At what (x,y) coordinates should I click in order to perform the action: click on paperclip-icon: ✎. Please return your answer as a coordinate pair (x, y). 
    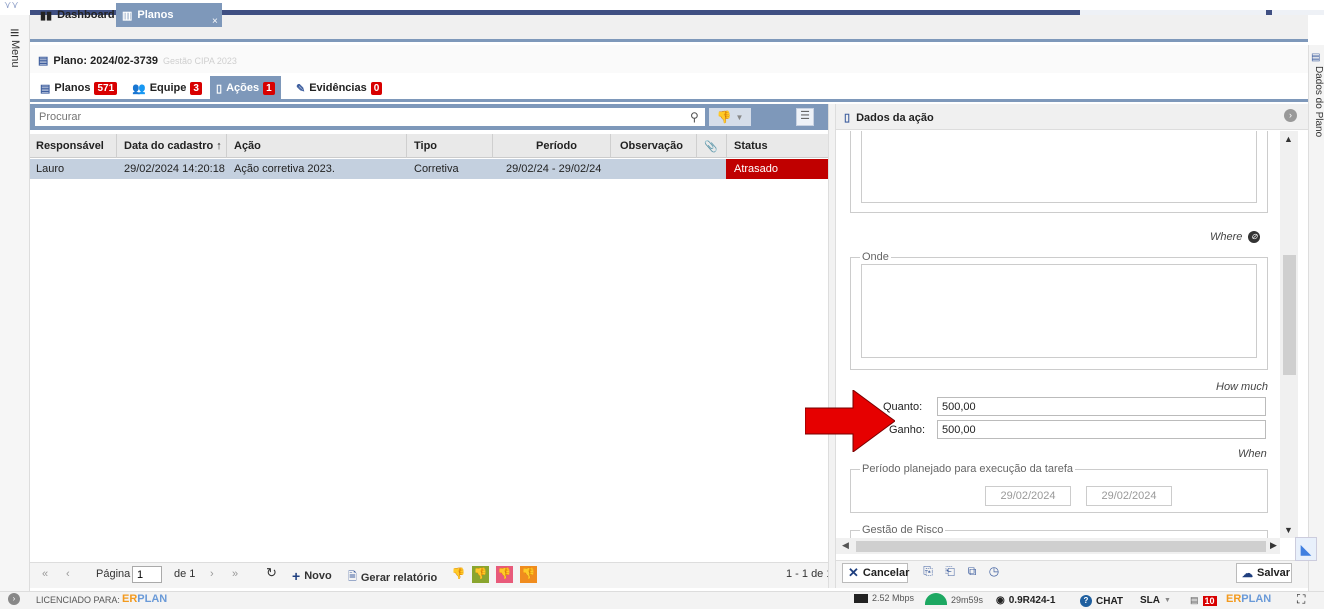
    Looking at the image, I should click on (301, 88).